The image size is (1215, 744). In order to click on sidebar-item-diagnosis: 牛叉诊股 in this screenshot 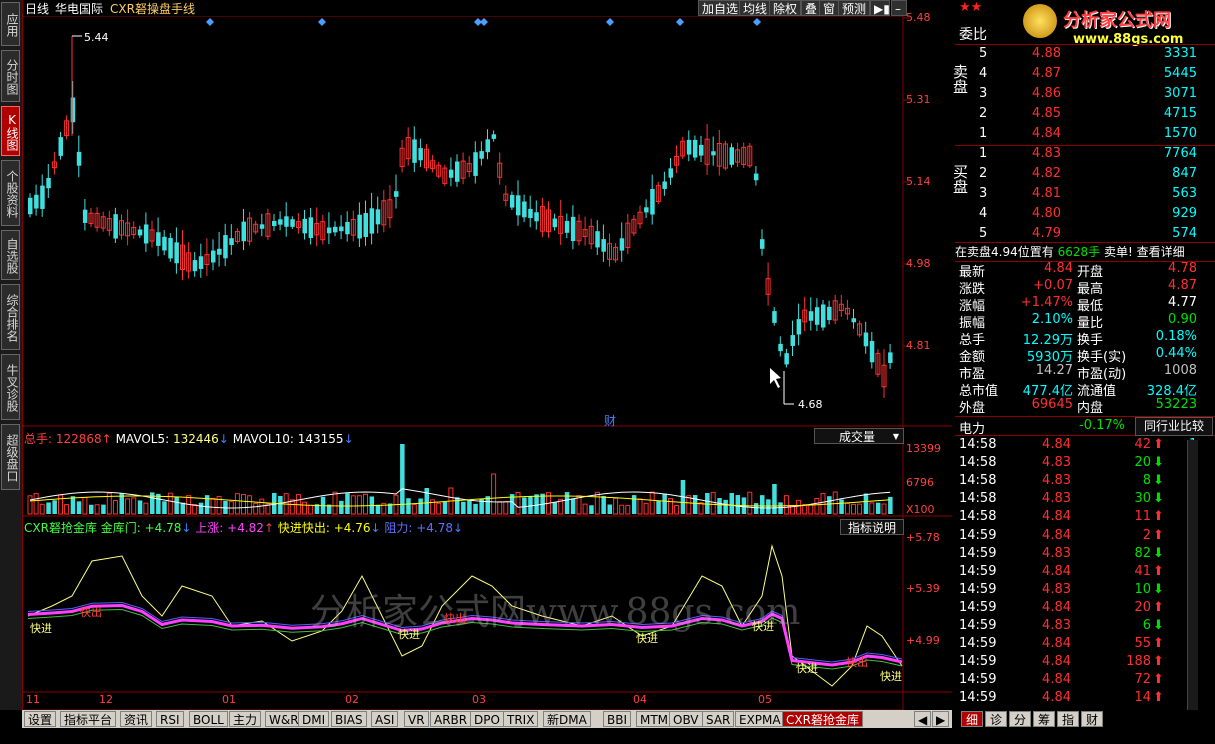, I will do `click(10, 387)`.